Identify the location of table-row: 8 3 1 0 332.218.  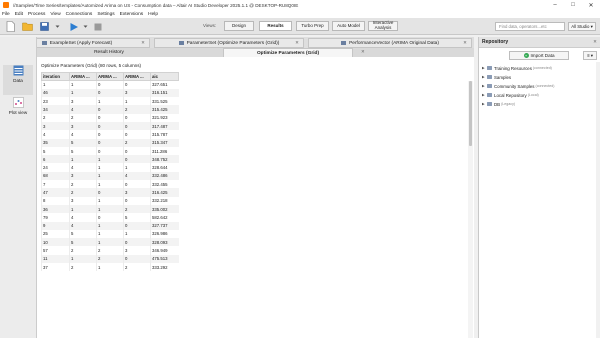
(110, 200).